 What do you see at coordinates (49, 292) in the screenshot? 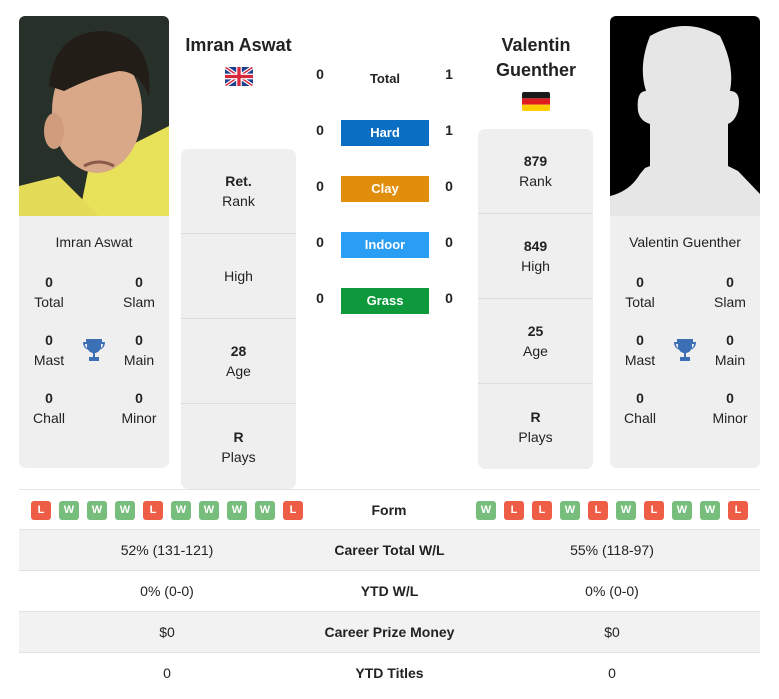
I see `player1-titles-total: 0 Total` at bounding box center [49, 292].